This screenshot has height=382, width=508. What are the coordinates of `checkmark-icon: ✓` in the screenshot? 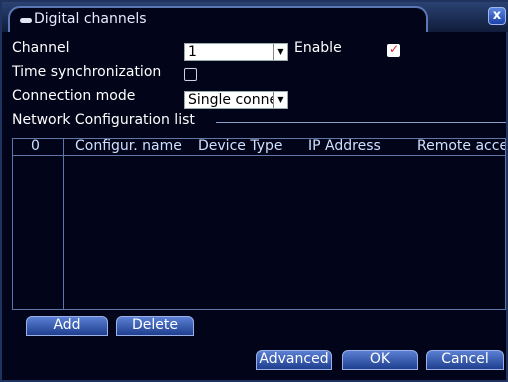 It's located at (394, 49).